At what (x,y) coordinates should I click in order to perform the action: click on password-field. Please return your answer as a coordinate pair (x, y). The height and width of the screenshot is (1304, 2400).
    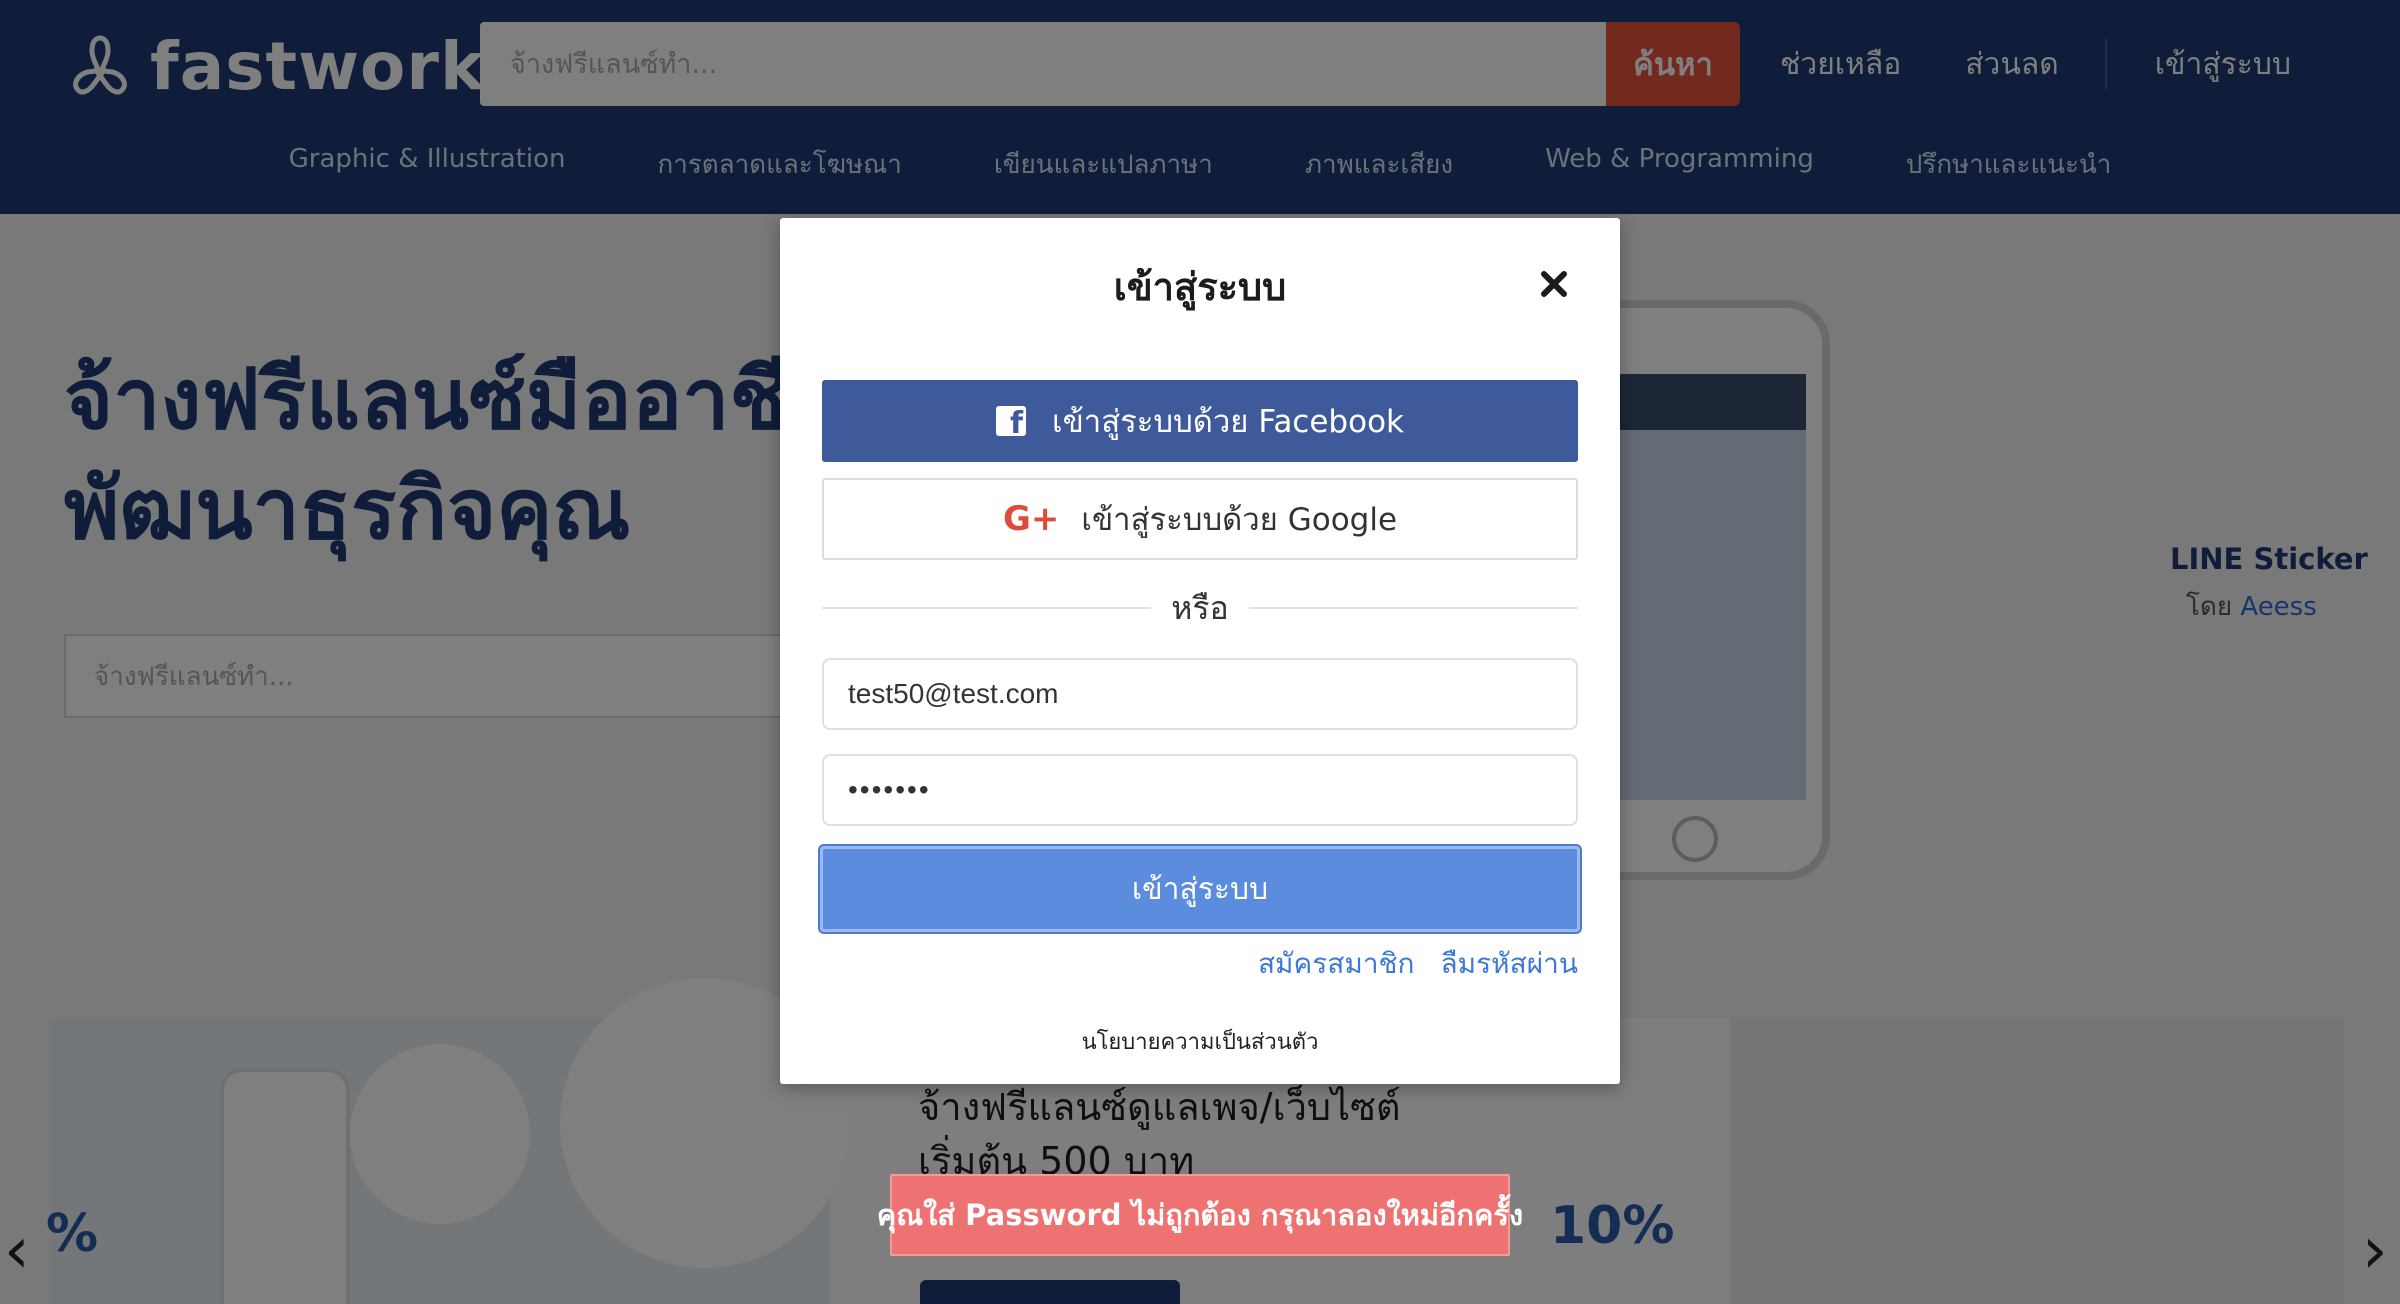
    Looking at the image, I should click on (1200, 790).